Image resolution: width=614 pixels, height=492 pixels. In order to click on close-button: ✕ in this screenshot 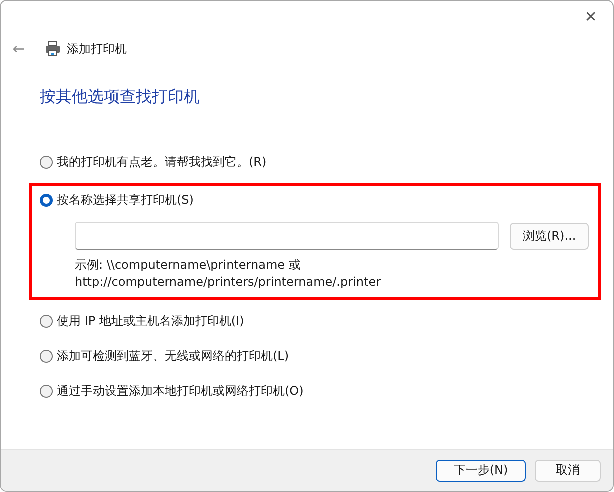, I will do `click(591, 17)`.